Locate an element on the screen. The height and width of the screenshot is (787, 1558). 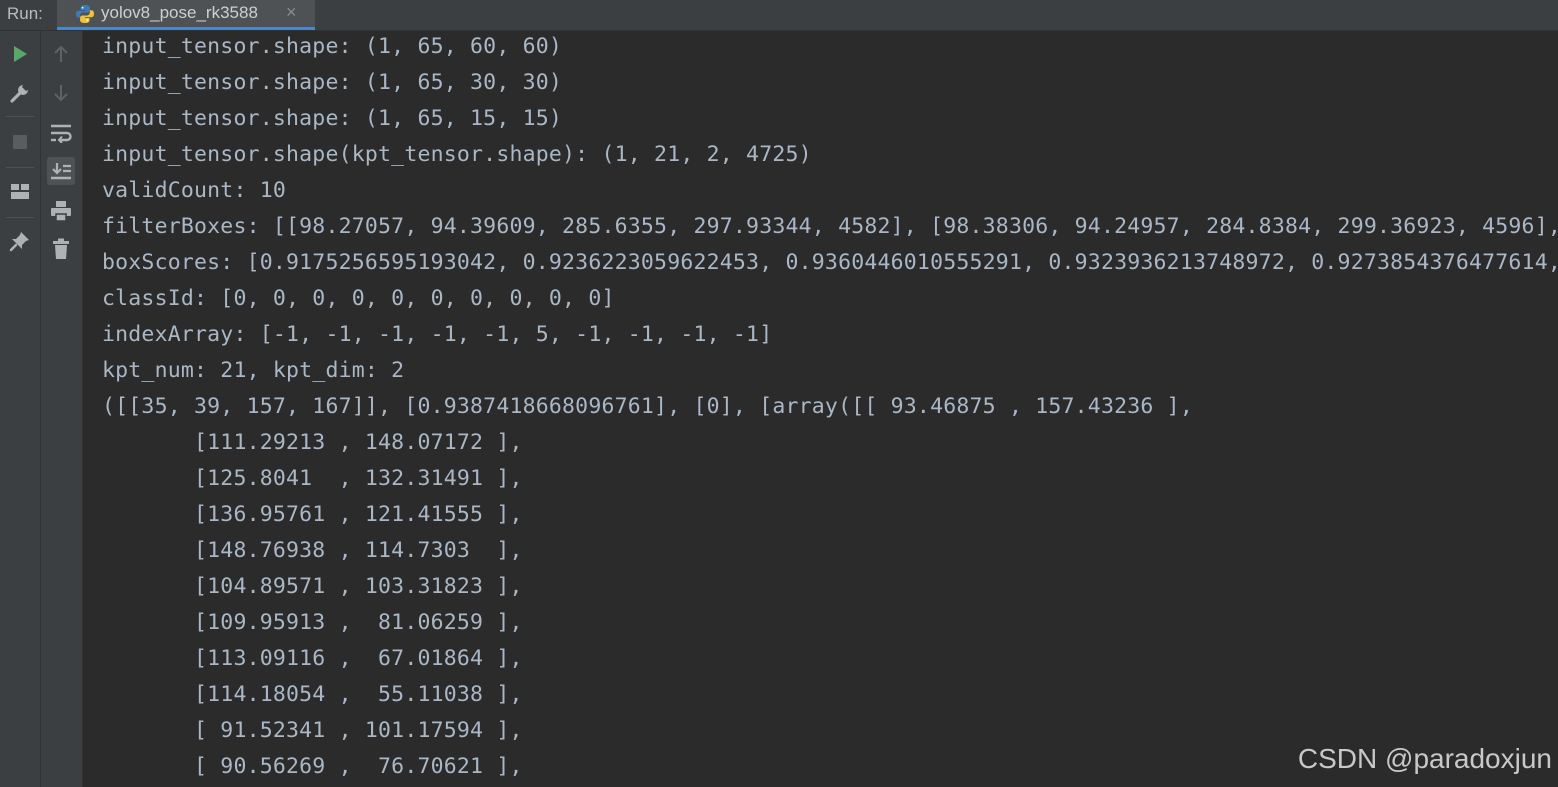
tab-yolov8-pose-rk3588: yolov8_pose_rk3588 × is located at coordinates (186, 15).